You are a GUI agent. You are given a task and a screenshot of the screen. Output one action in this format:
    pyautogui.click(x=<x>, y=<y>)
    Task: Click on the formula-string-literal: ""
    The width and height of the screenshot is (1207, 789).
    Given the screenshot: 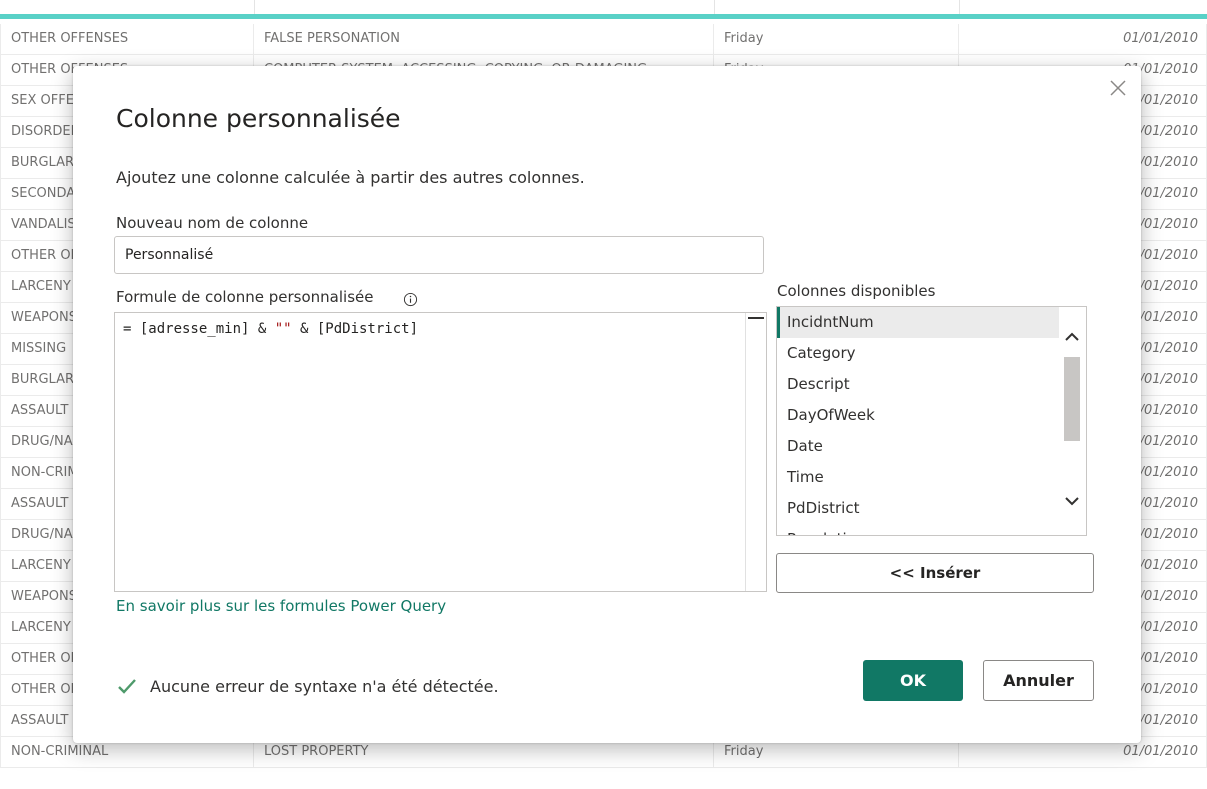 What is the action you would take?
    pyautogui.click(x=283, y=329)
    